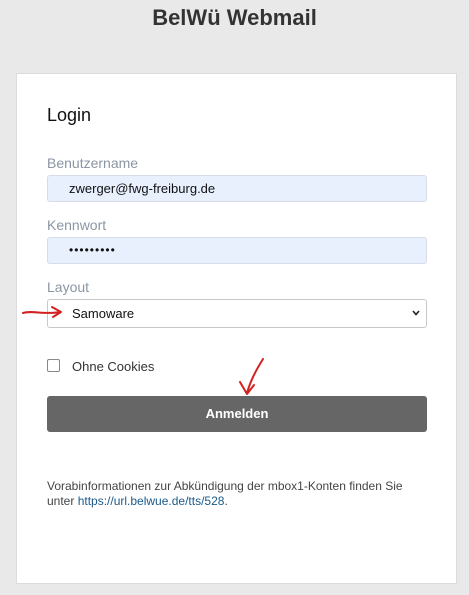  Describe the element at coordinates (226, 501) in the screenshot. I see `info-text-end: .` at that location.